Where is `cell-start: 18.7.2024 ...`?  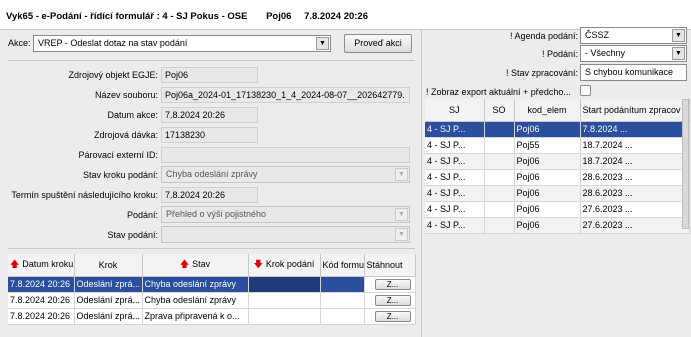 cell-start: 18.7.2024 ... is located at coordinates (635, 161).